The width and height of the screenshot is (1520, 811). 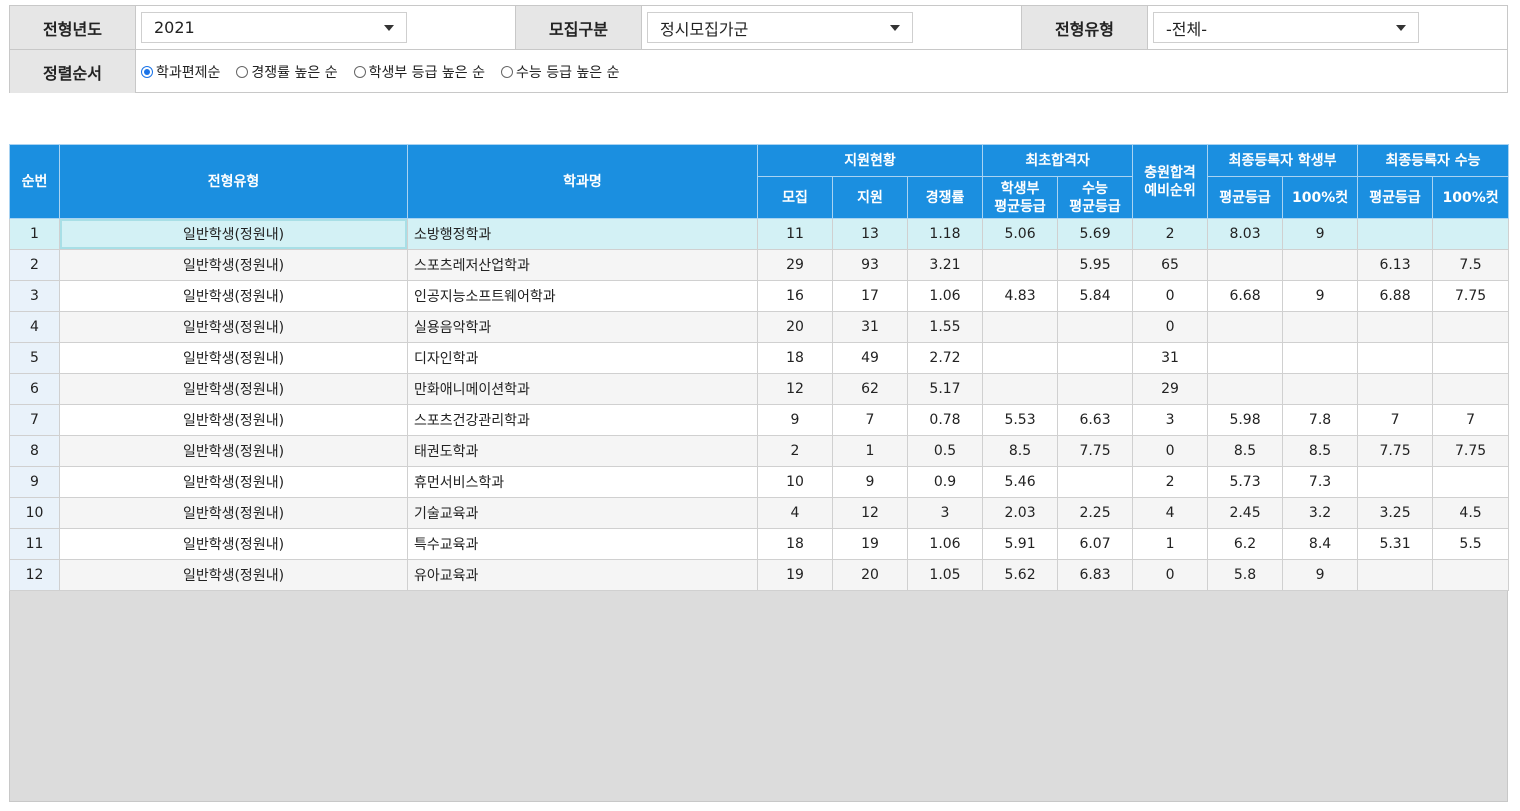 I want to click on cell-final-csat-cut: 7.5, so click(x=1471, y=265).